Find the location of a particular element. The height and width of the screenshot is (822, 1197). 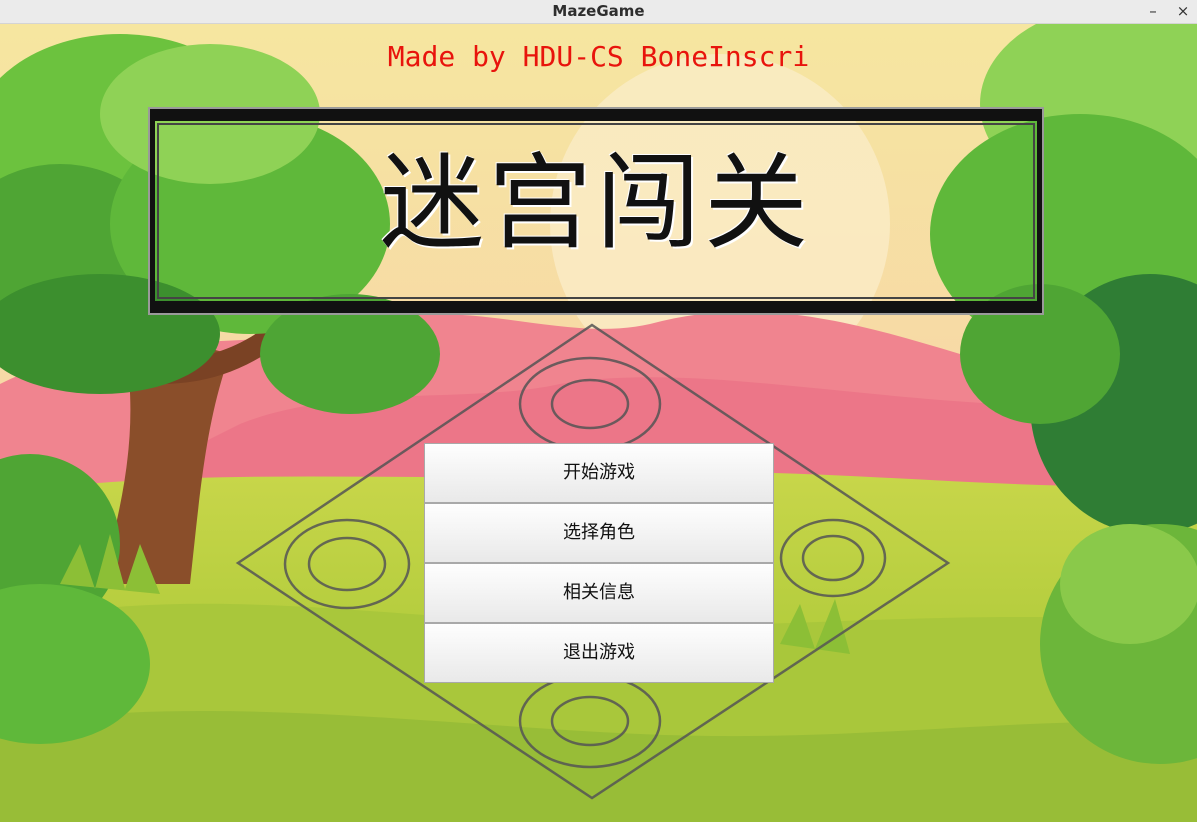

game-title: 迷宫闯关 is located at coordinates (595, 203).